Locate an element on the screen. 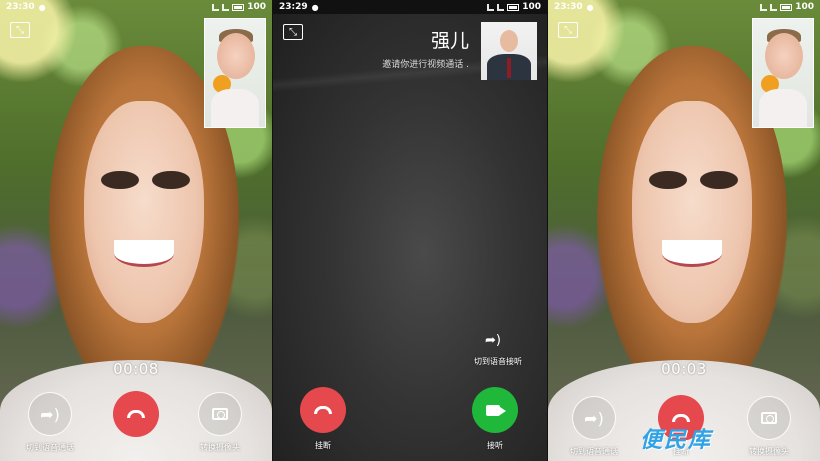 The image size is (820, 461). status-bar: 23:29 ● 100 is located at coordinates (410, 7).